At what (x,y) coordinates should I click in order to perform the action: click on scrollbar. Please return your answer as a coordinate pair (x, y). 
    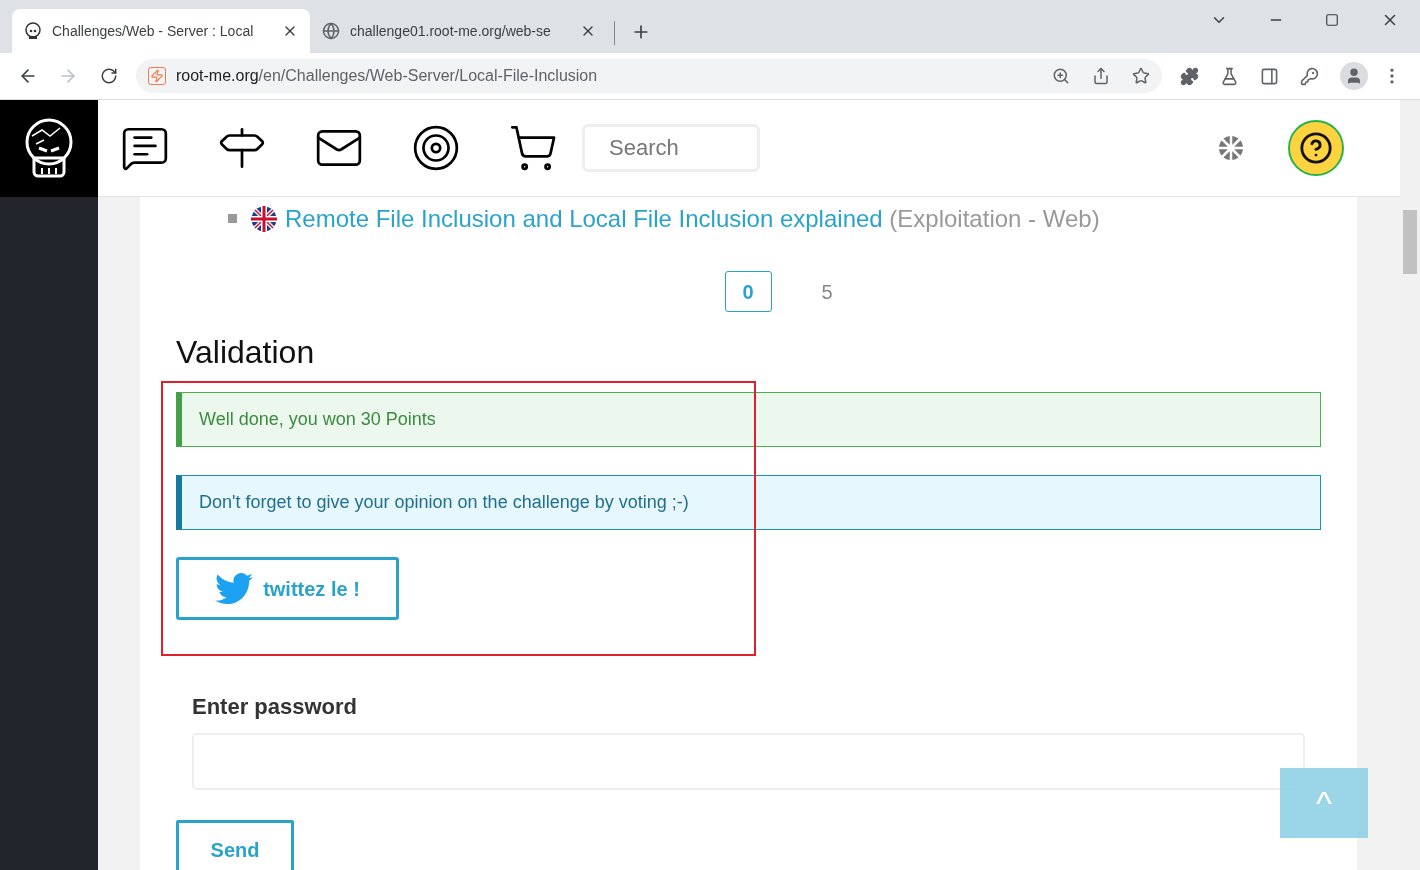
    Looking at the image, I should click on (1410, 485).